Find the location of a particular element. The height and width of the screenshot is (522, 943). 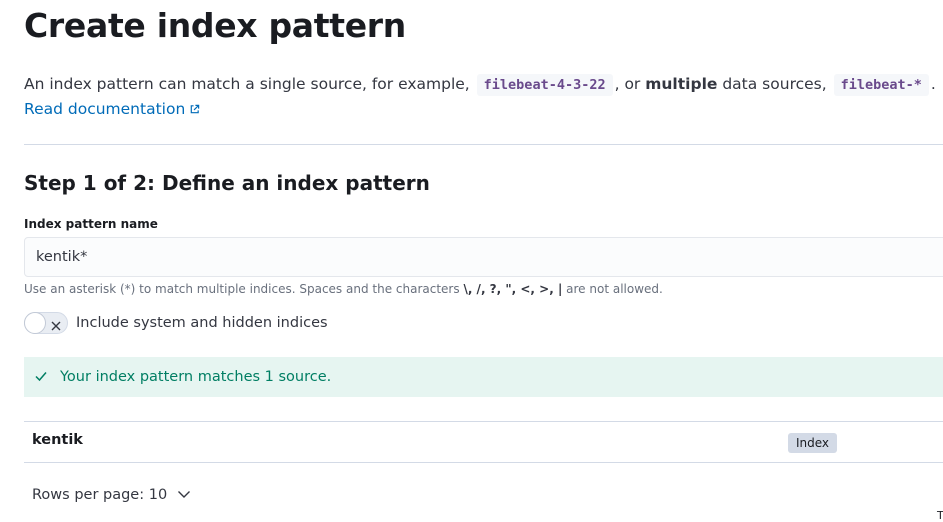

rows-per-page-label: Rows per page: 10 is located at coordinates (100, 495).